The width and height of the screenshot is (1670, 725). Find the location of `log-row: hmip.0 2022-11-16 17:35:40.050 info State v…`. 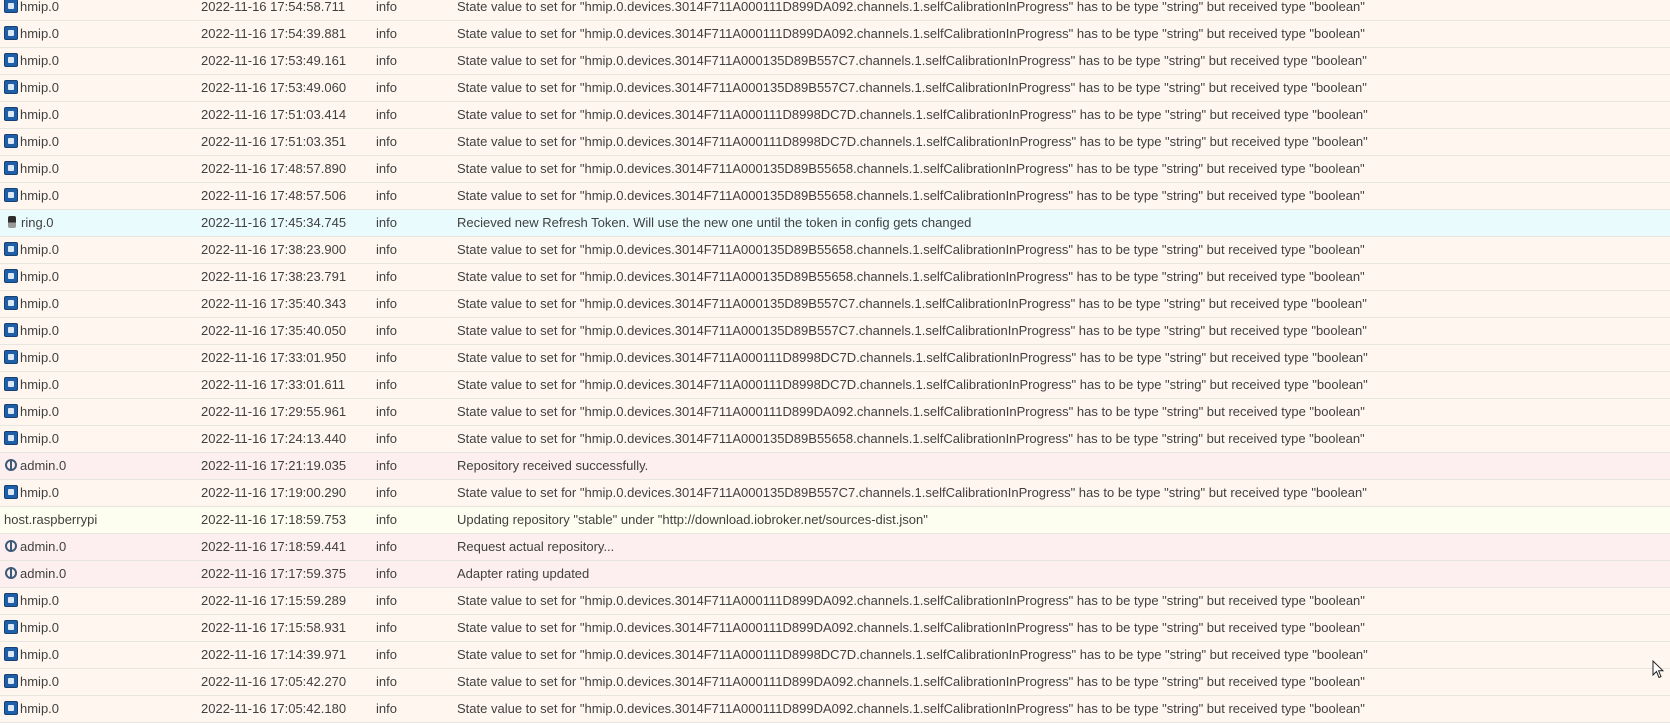

log-row: hmip.0 2022-11-16 17:35:40.050 info State v… is located at coordinates (835, 331).